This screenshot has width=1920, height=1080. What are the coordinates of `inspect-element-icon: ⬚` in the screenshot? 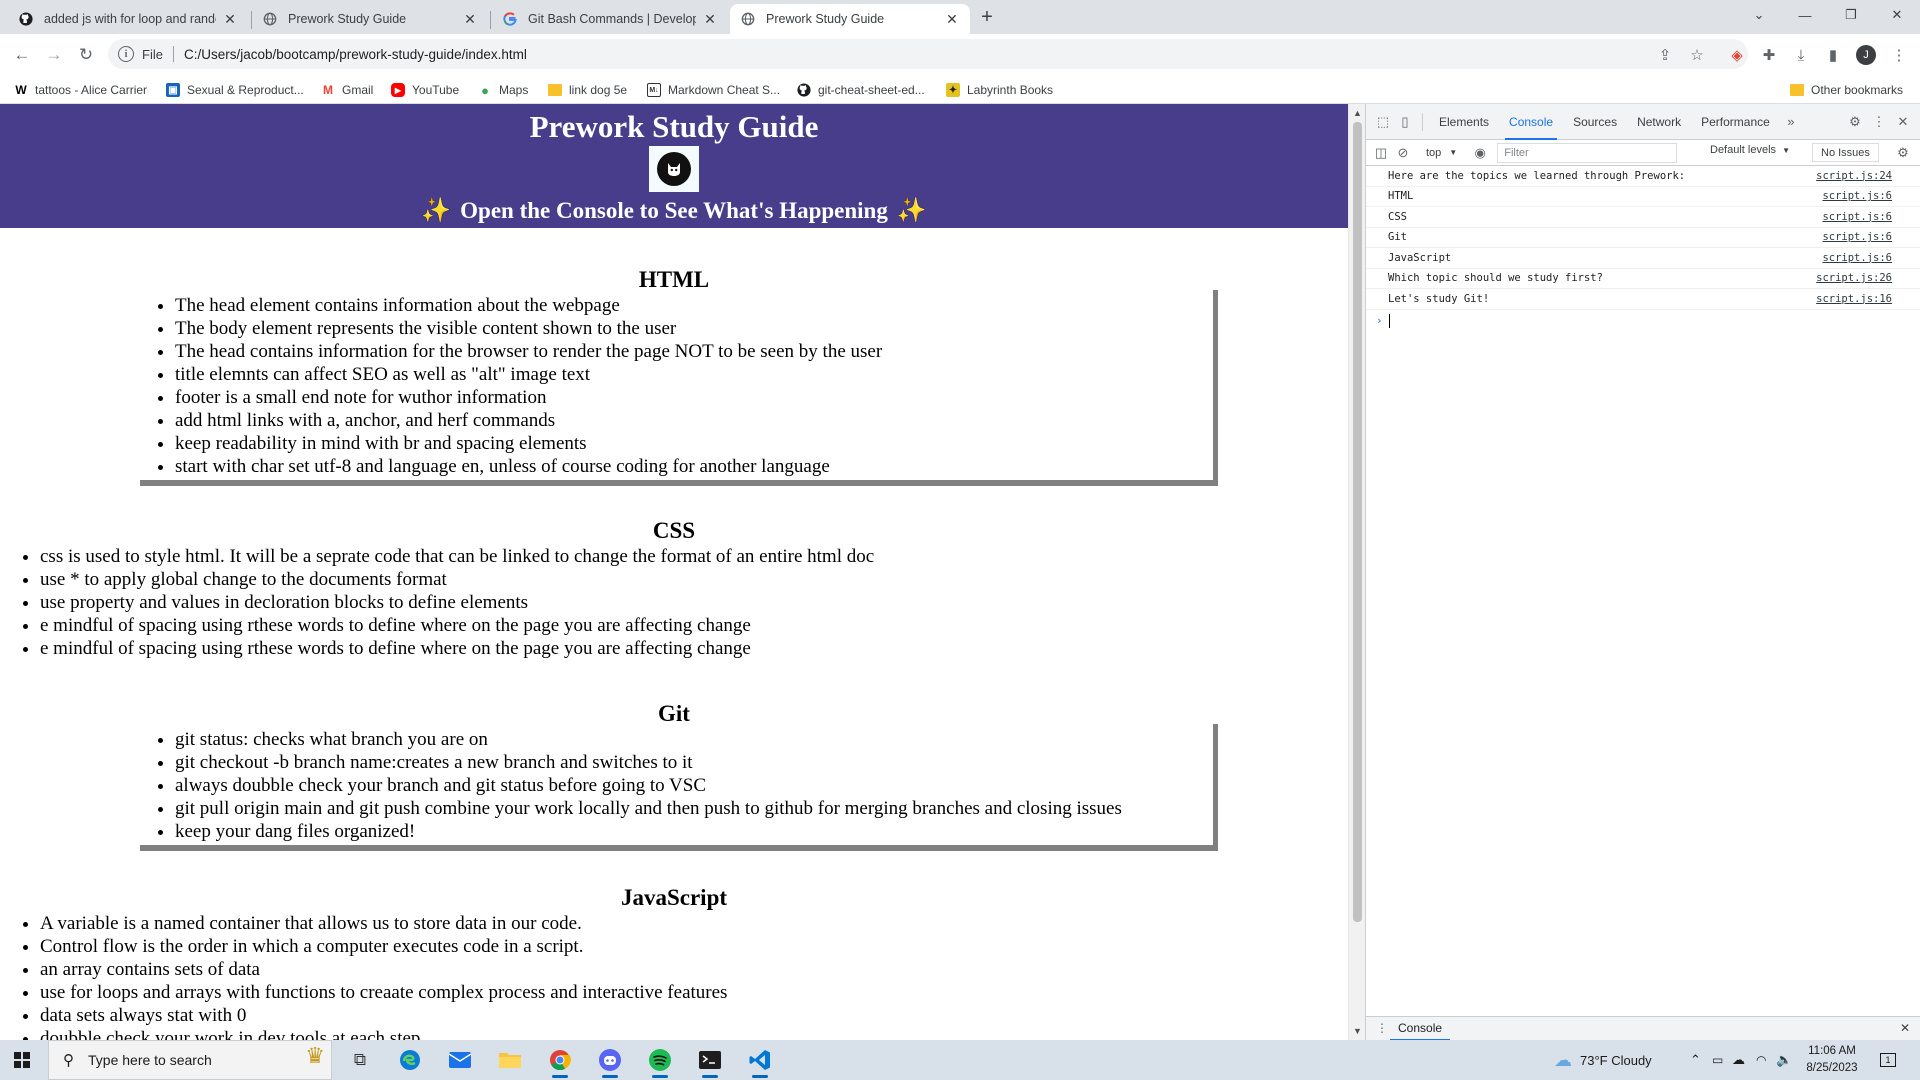 It's located at (1383, 122).